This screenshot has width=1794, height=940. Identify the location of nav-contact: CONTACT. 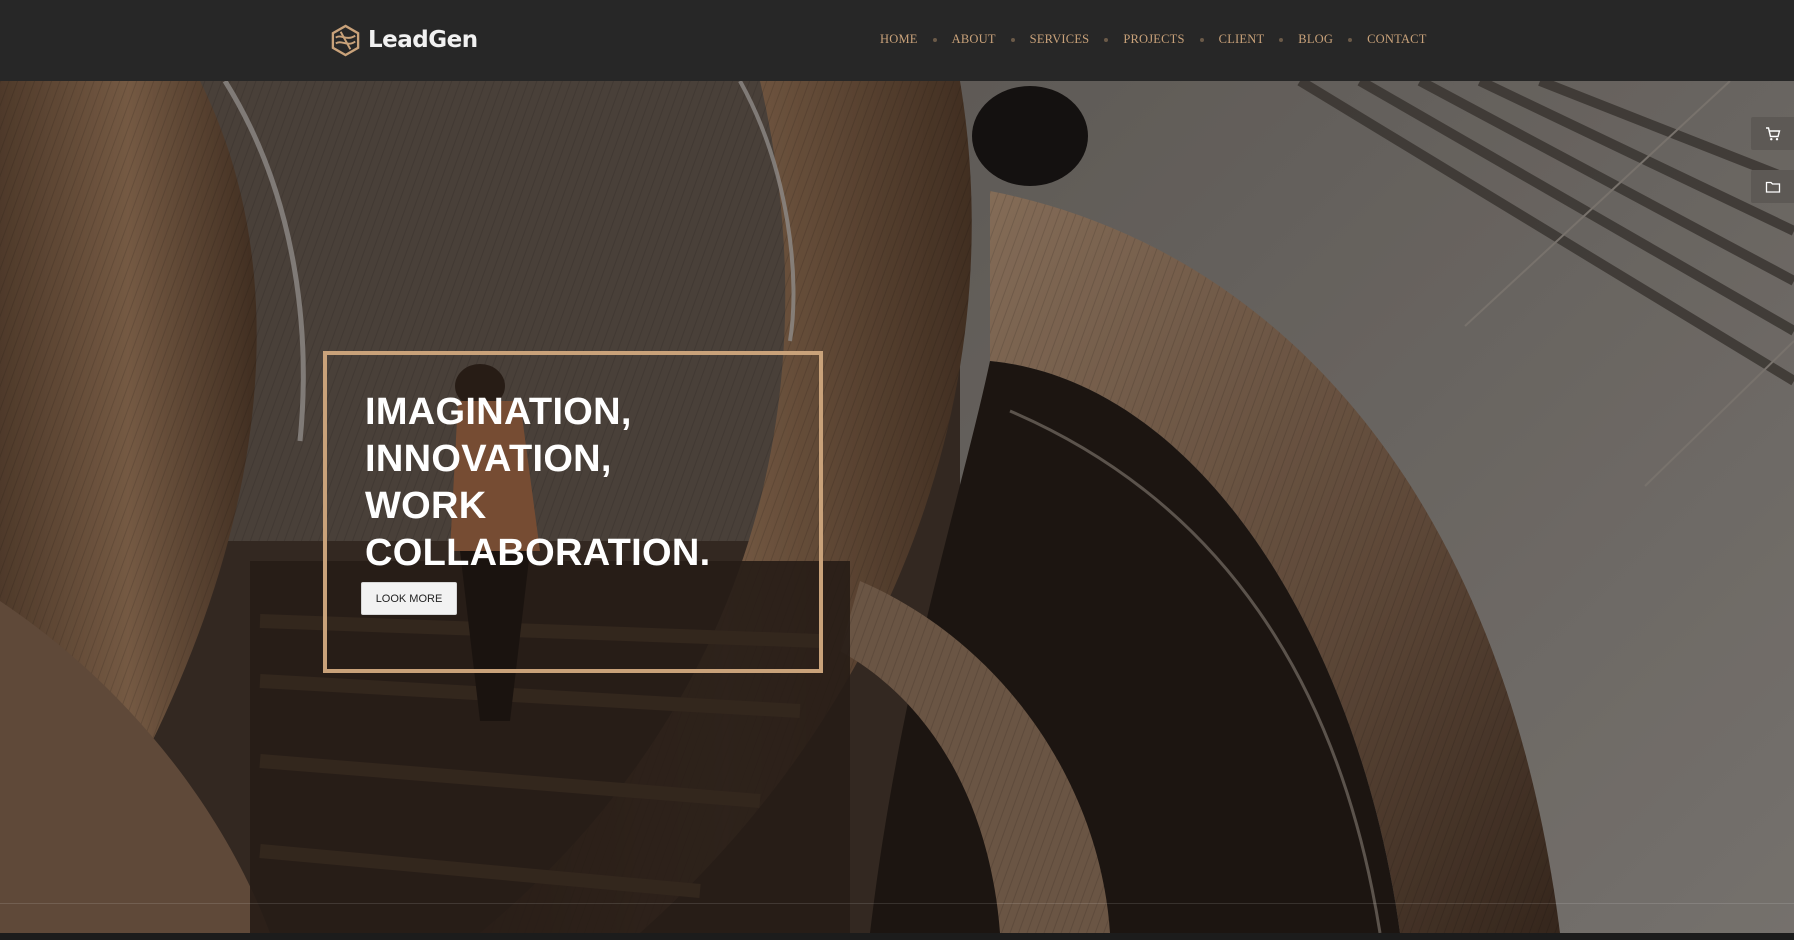
(1396, 39).